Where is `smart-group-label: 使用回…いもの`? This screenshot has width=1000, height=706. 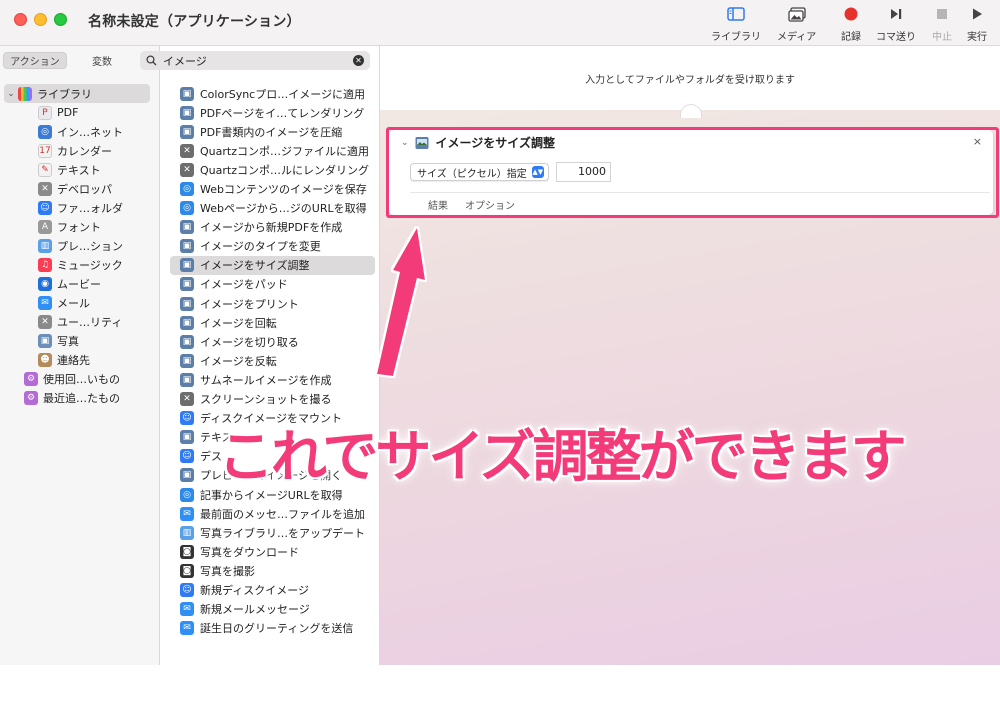
smart-group-label: 使用回…いもの is located at coordinates (81, 379).